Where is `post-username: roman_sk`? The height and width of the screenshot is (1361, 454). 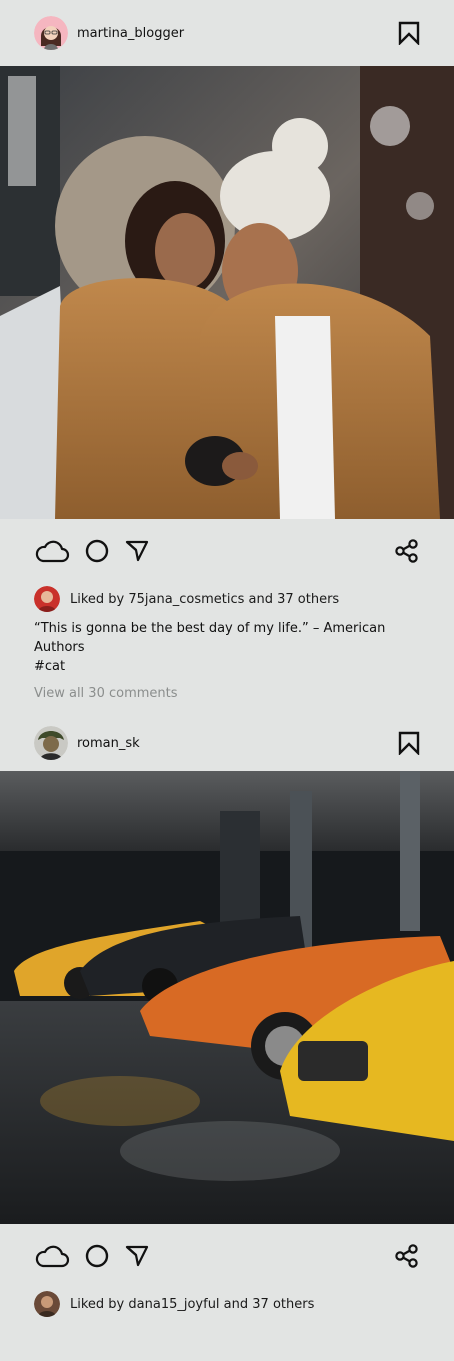
post-username: roman_sk is located at coordinates (237, 743).